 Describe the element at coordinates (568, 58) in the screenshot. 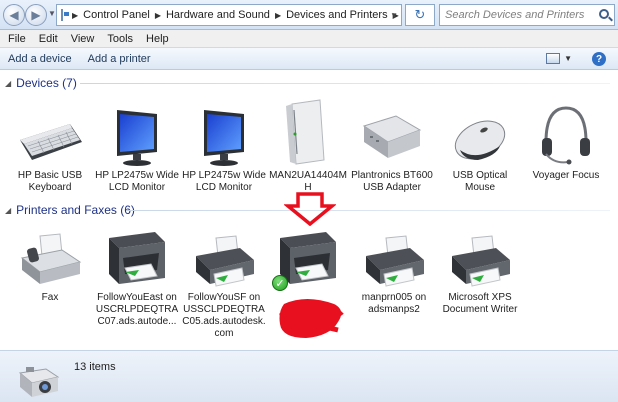

I see `view-options-dropdown: ▼` at that location.